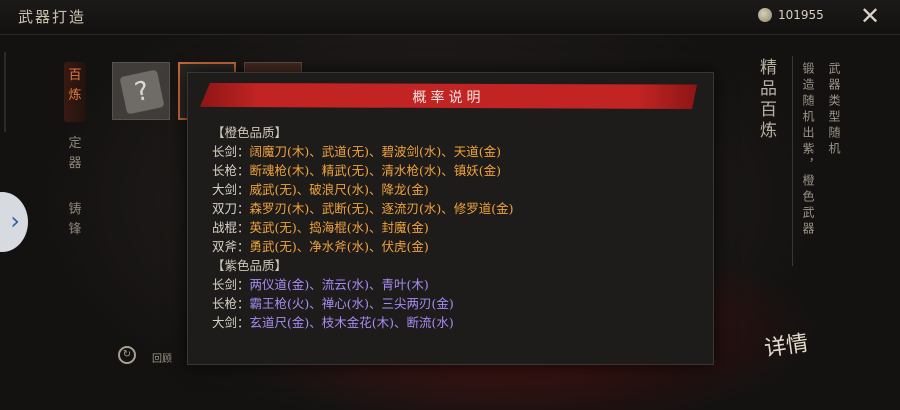 The width and height of the screenshot is (900, 410). What do you see at coordinates (792, 161) in the screenshot?
I see `right-divider` at bounding box center [792, 161].